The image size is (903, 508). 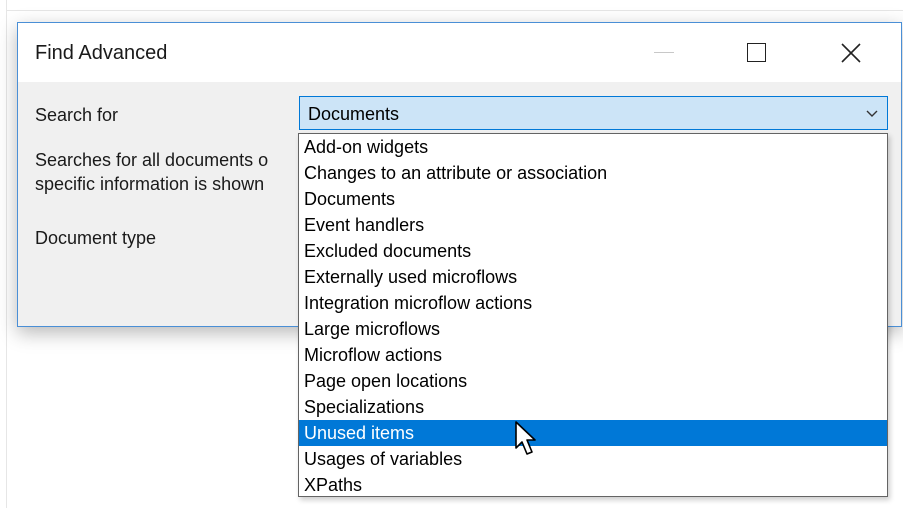 What do you see at coordinates (593, 485) in the screenshot?
I see `dropdown-option: XPaths` at bounding box center [593, 485].